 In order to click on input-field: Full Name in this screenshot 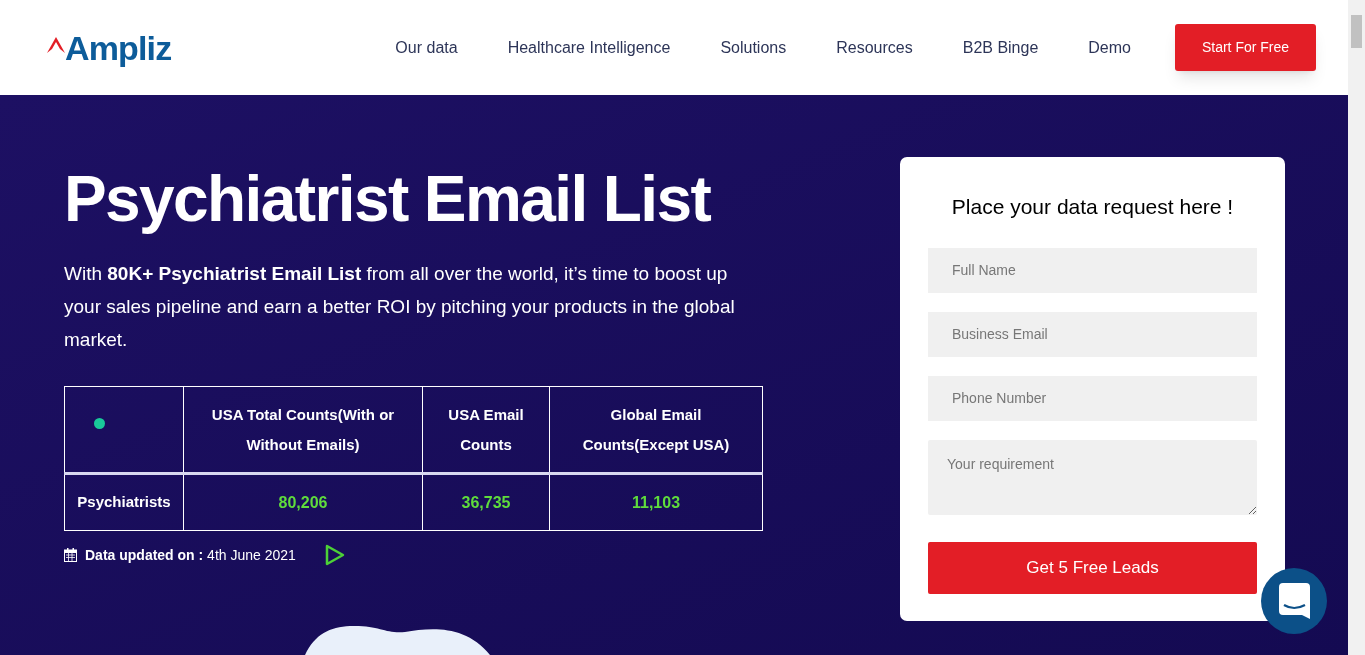, I will do `click(1092, 270)`.